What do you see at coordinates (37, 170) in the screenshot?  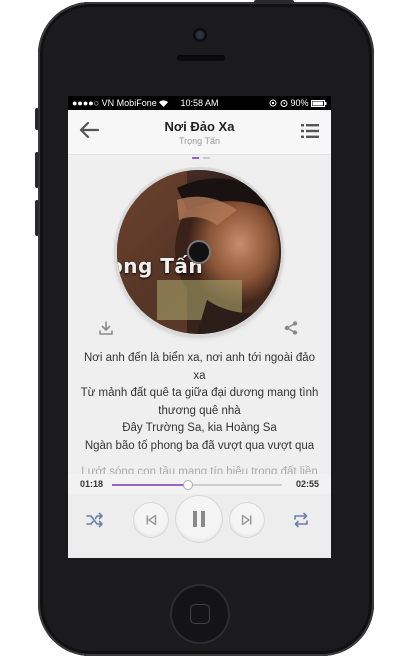 I see `volume-up-button` at bounding box center [37, 170].